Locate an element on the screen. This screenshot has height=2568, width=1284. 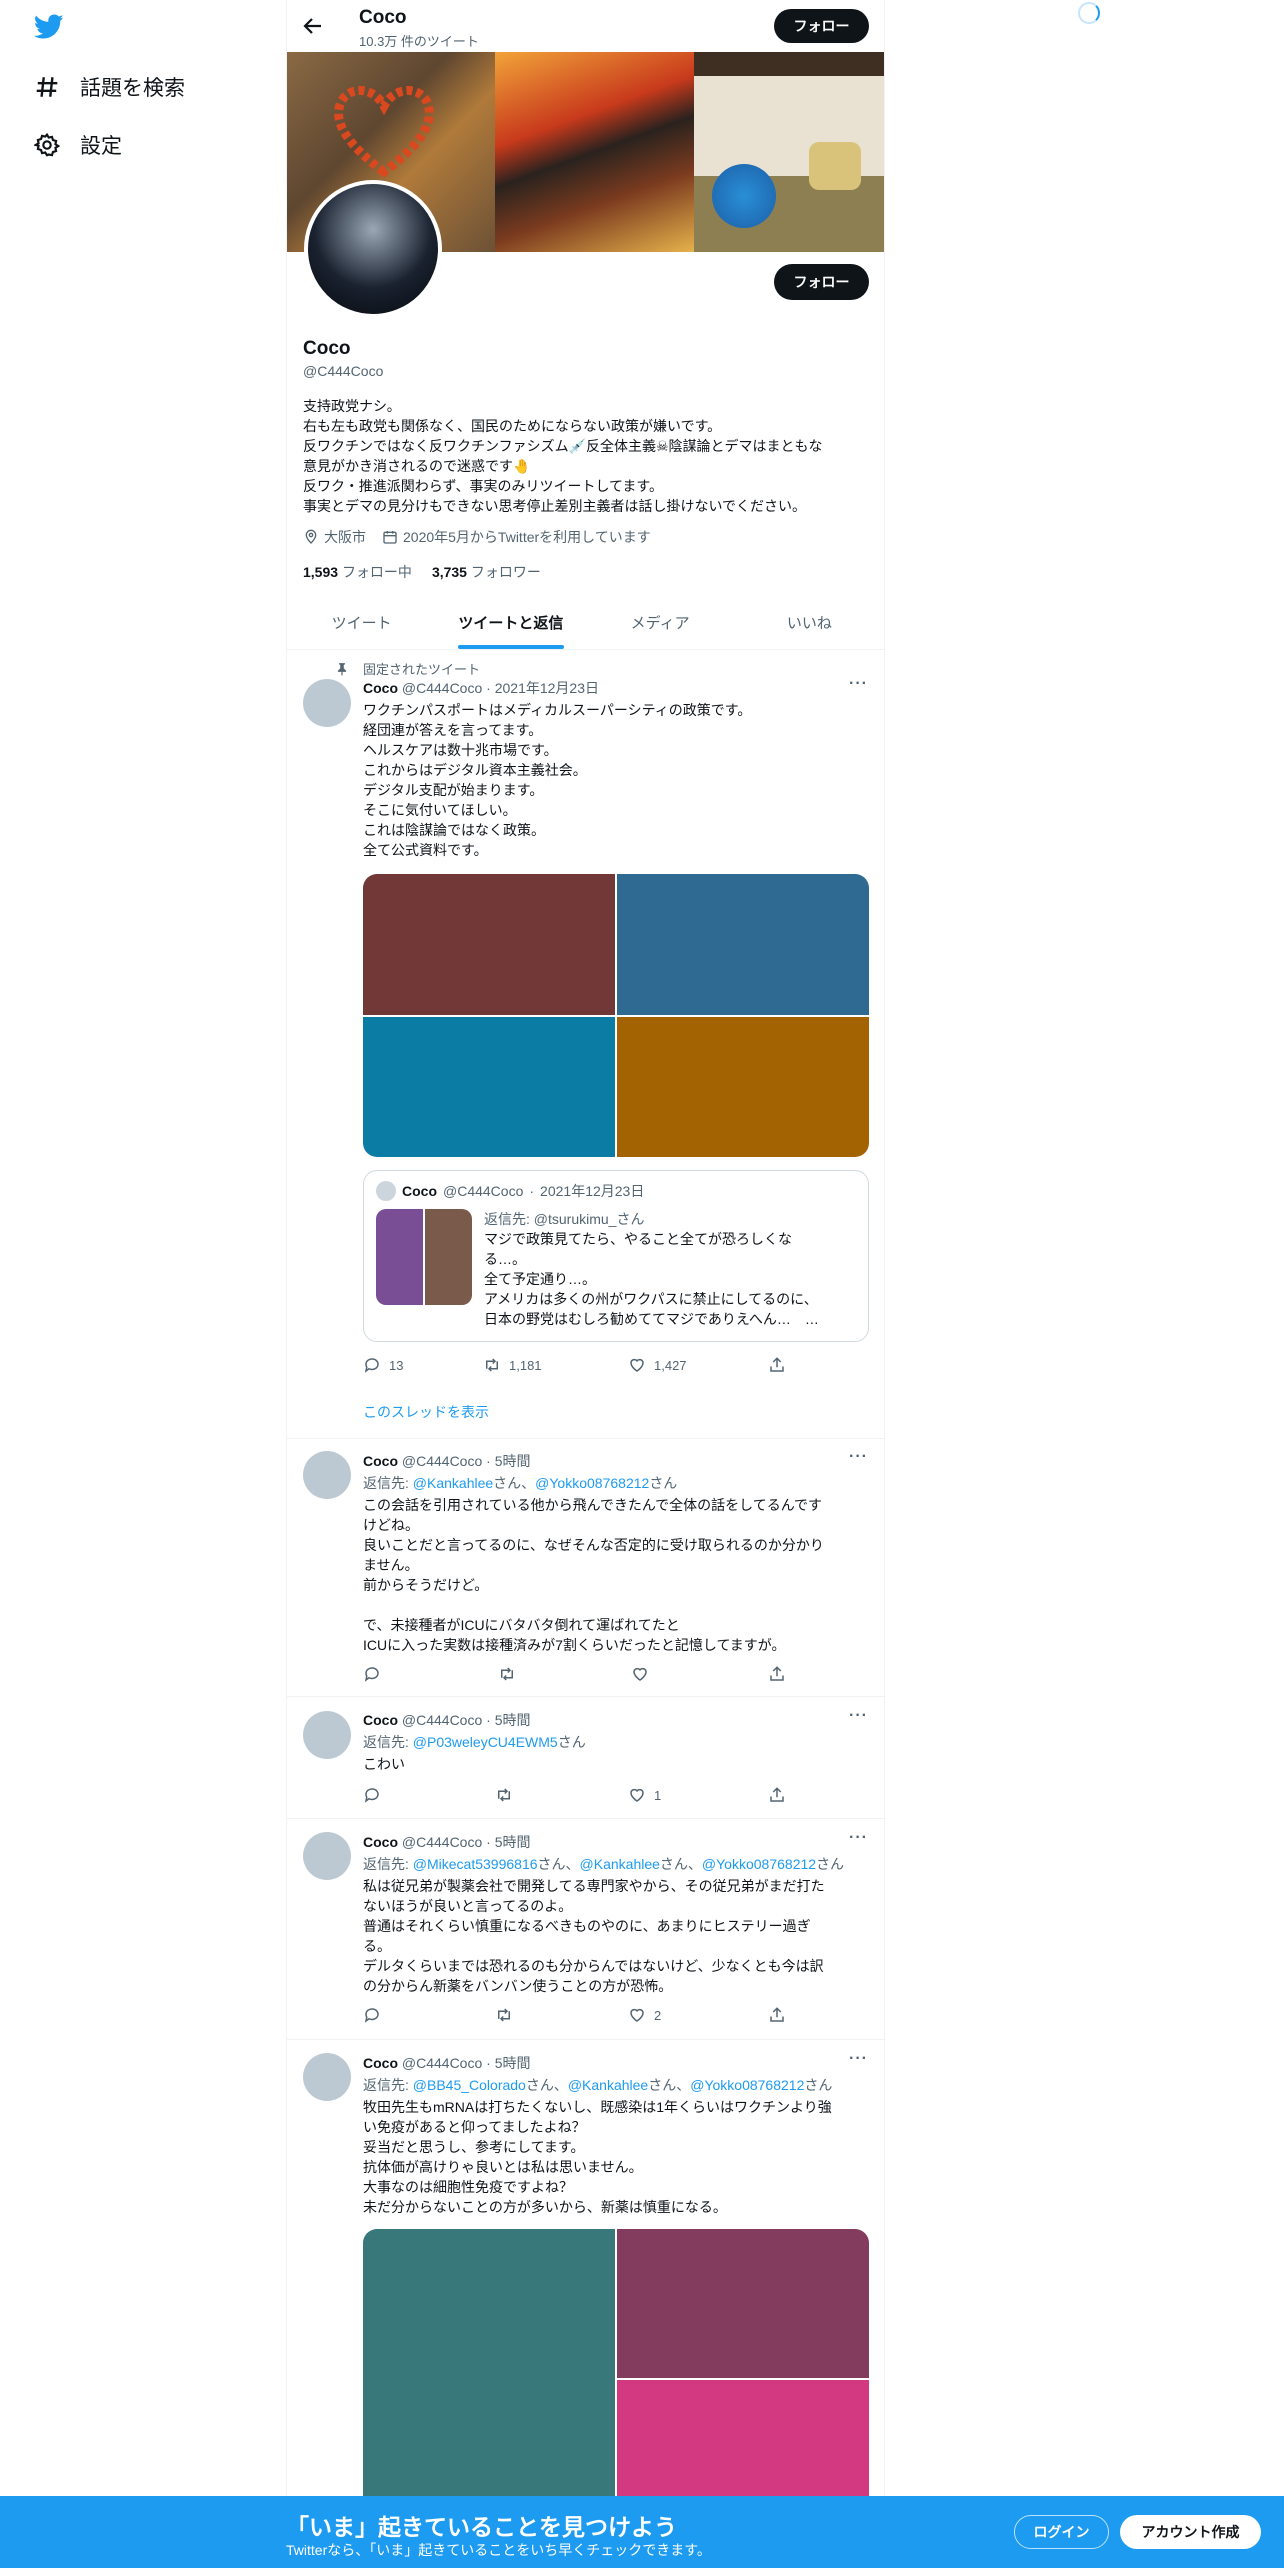
reply-prefix: 返信先: is located at coordinates (386, 1864).